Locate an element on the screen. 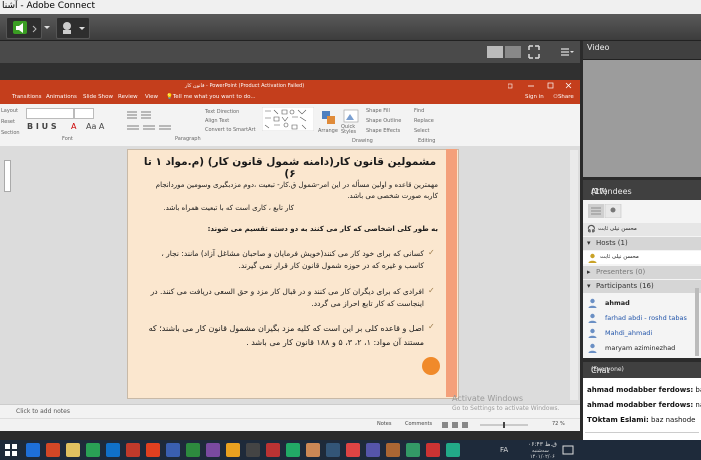  zoom-level: 72 % is located at coordinates (558, 424).